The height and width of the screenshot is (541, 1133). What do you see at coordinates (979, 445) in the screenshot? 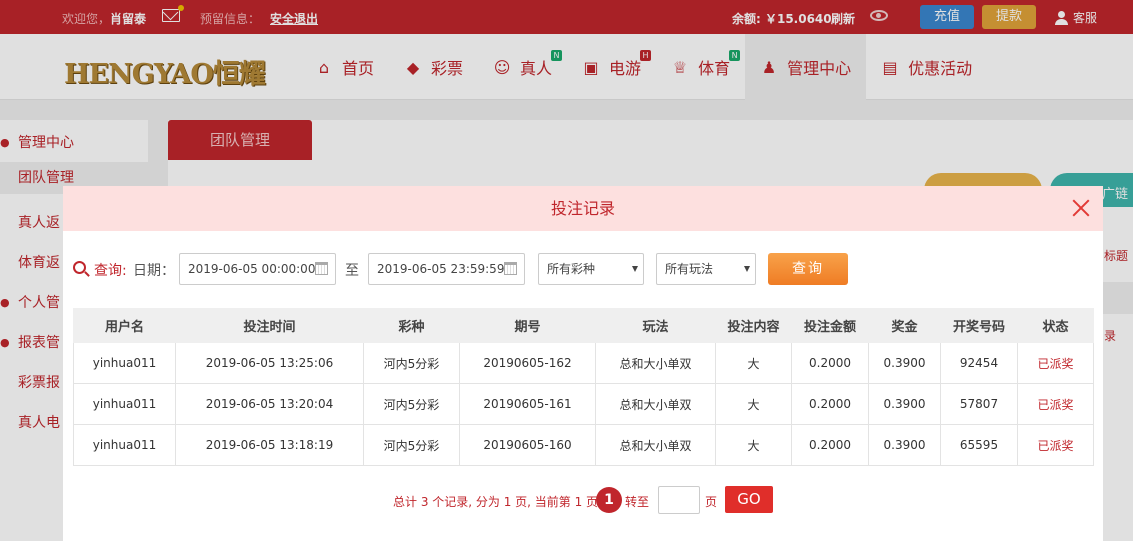
I see `cell-draw-number: 65595` at bounding box center [979, 445].